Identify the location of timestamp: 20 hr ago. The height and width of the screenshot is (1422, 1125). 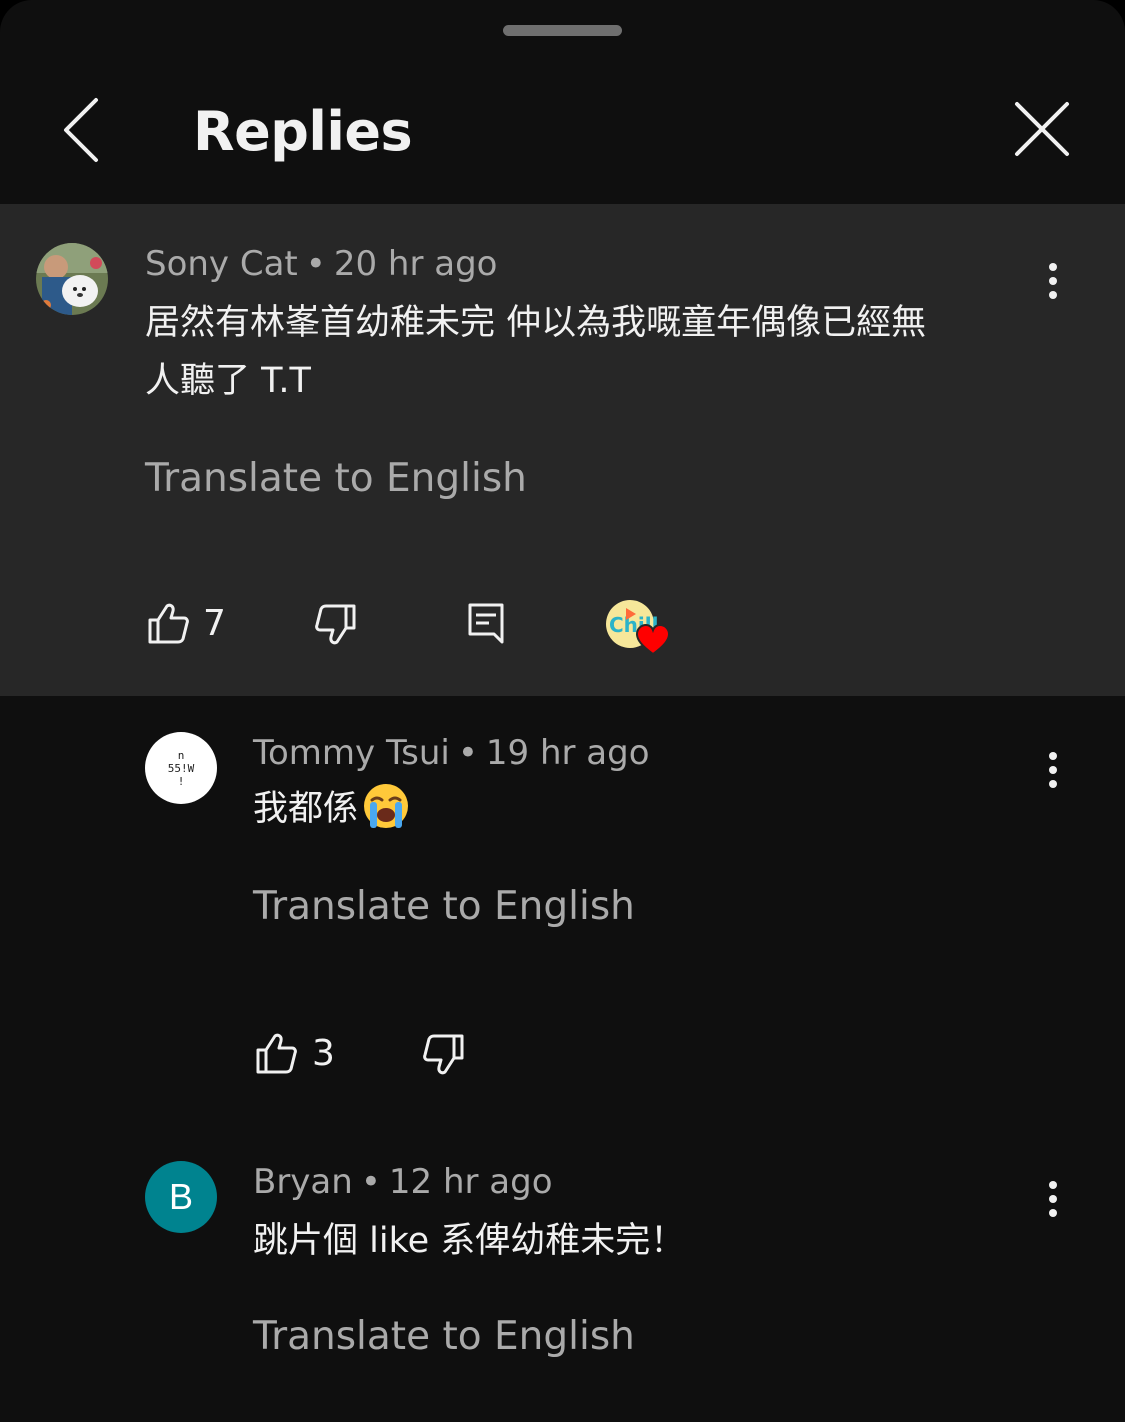
(415, 264).